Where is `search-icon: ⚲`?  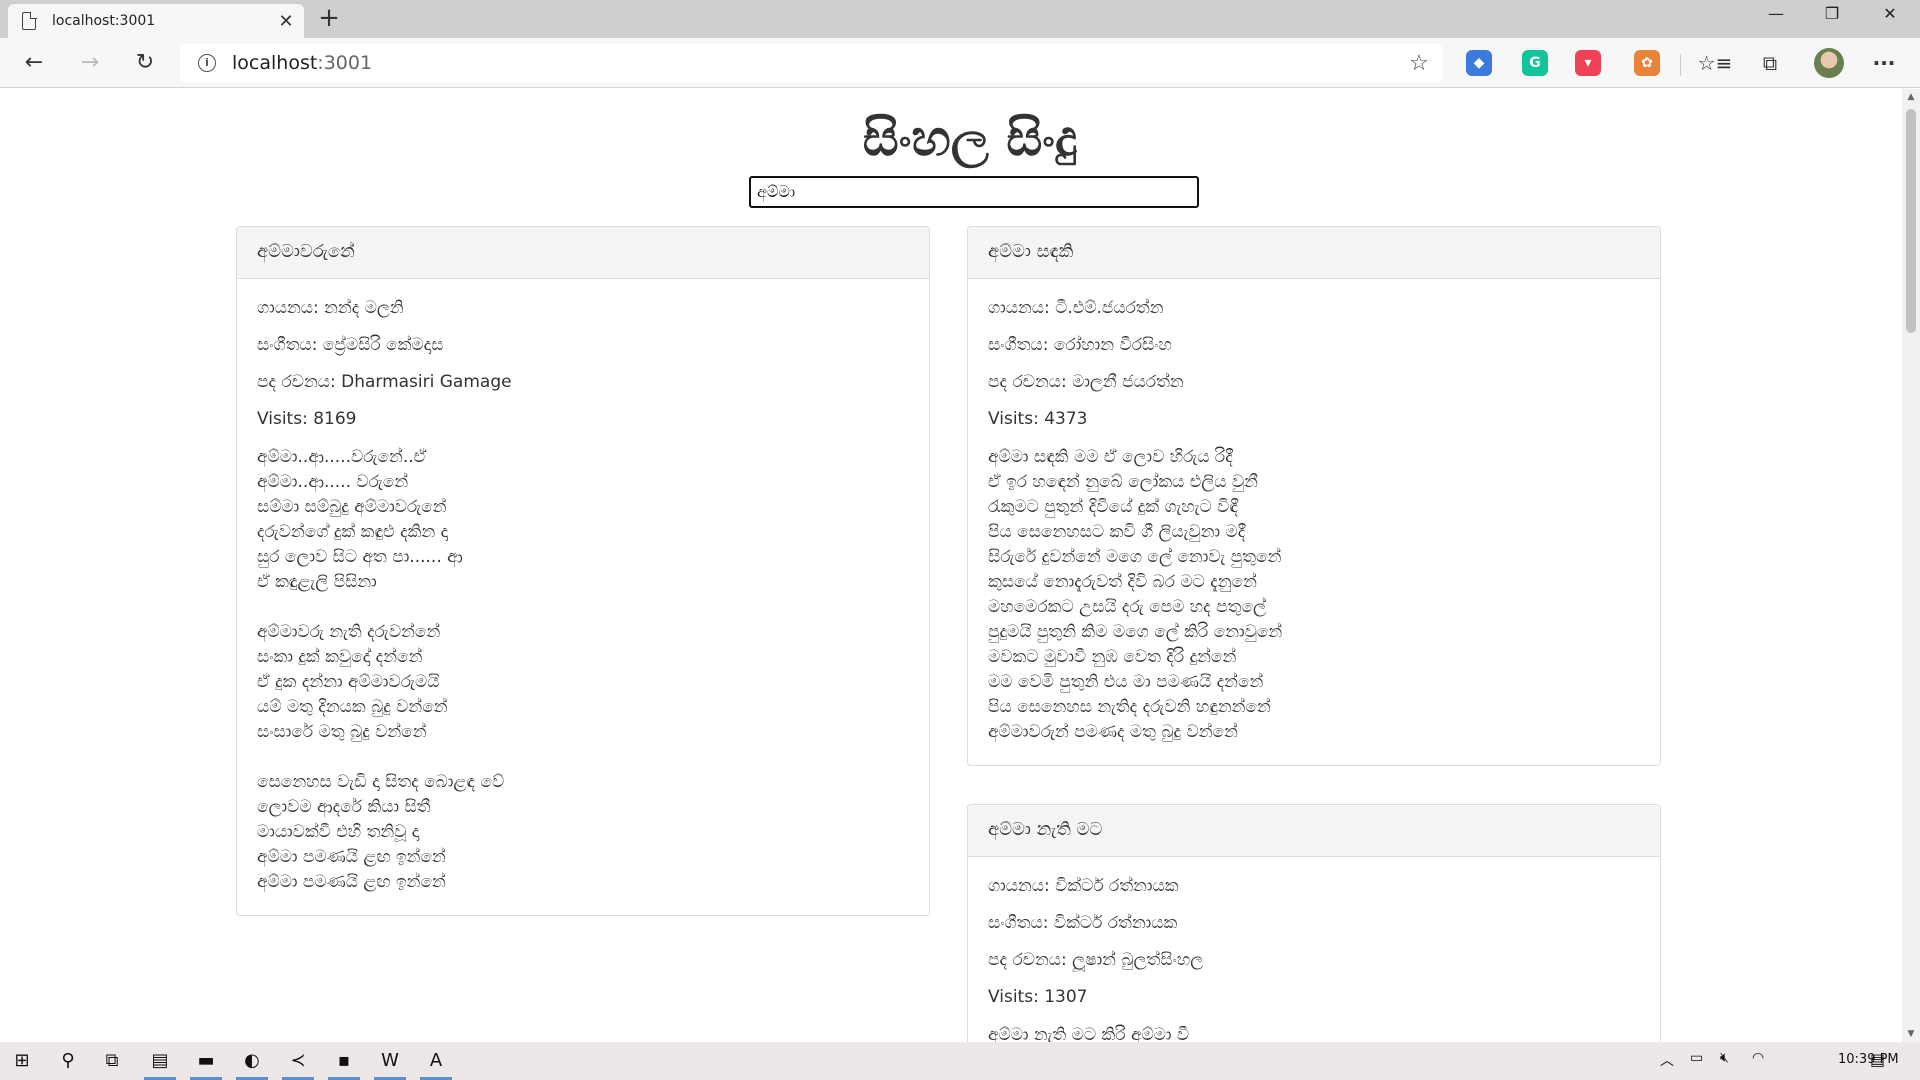
search-icon: ⚲ is located at coordinates (68, 1061).